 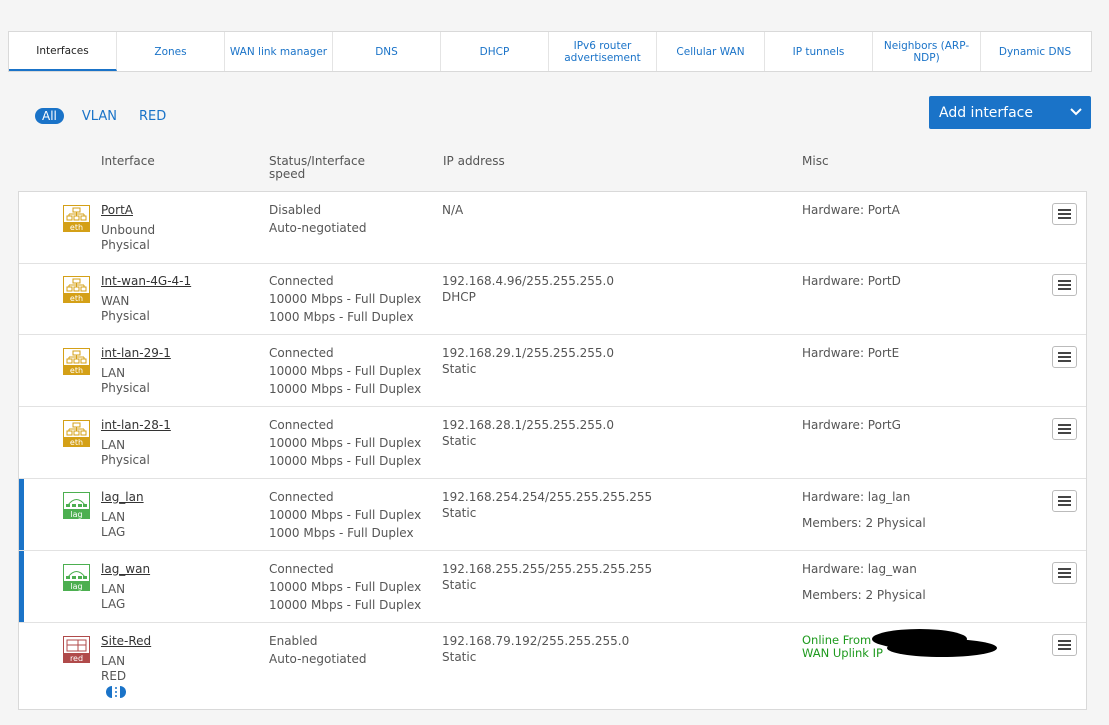 I want to click on interface-hardware: Hardware: PortD, so click(x=851, y=281).